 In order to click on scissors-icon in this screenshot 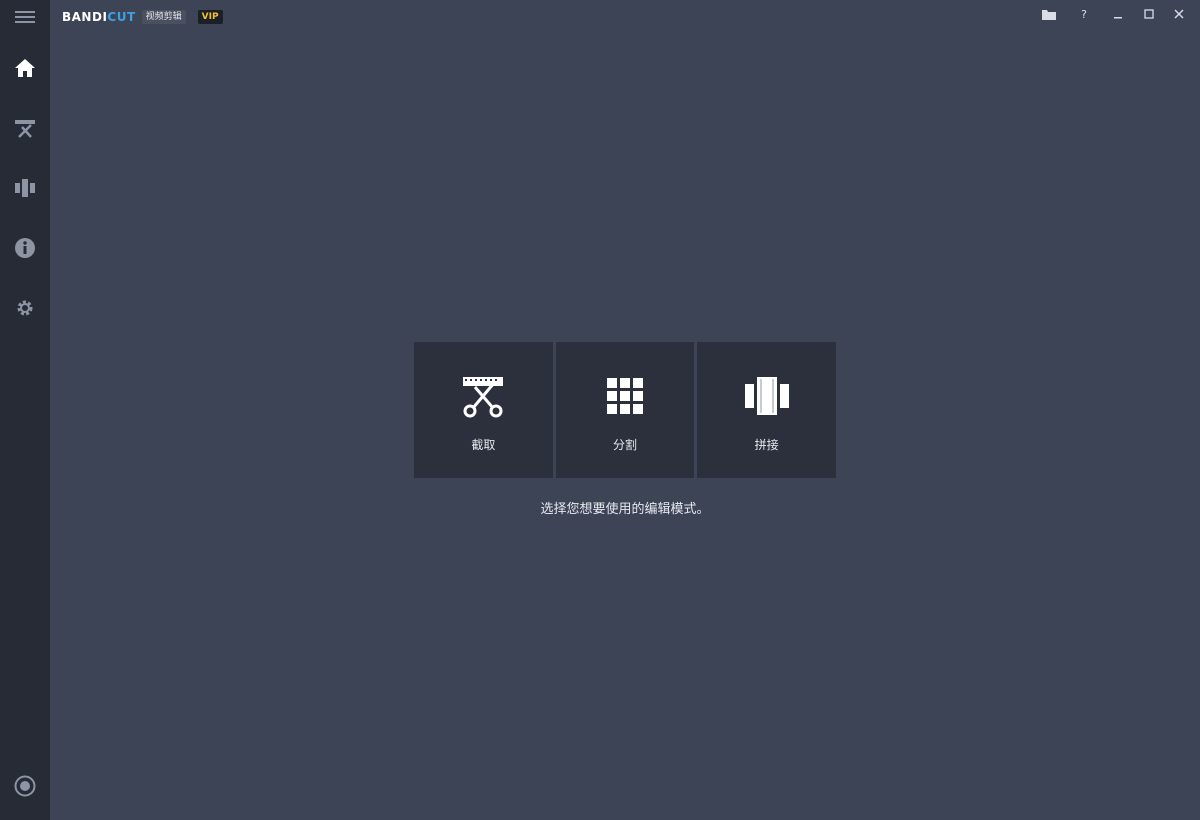, I will do `click(483, 397)`.